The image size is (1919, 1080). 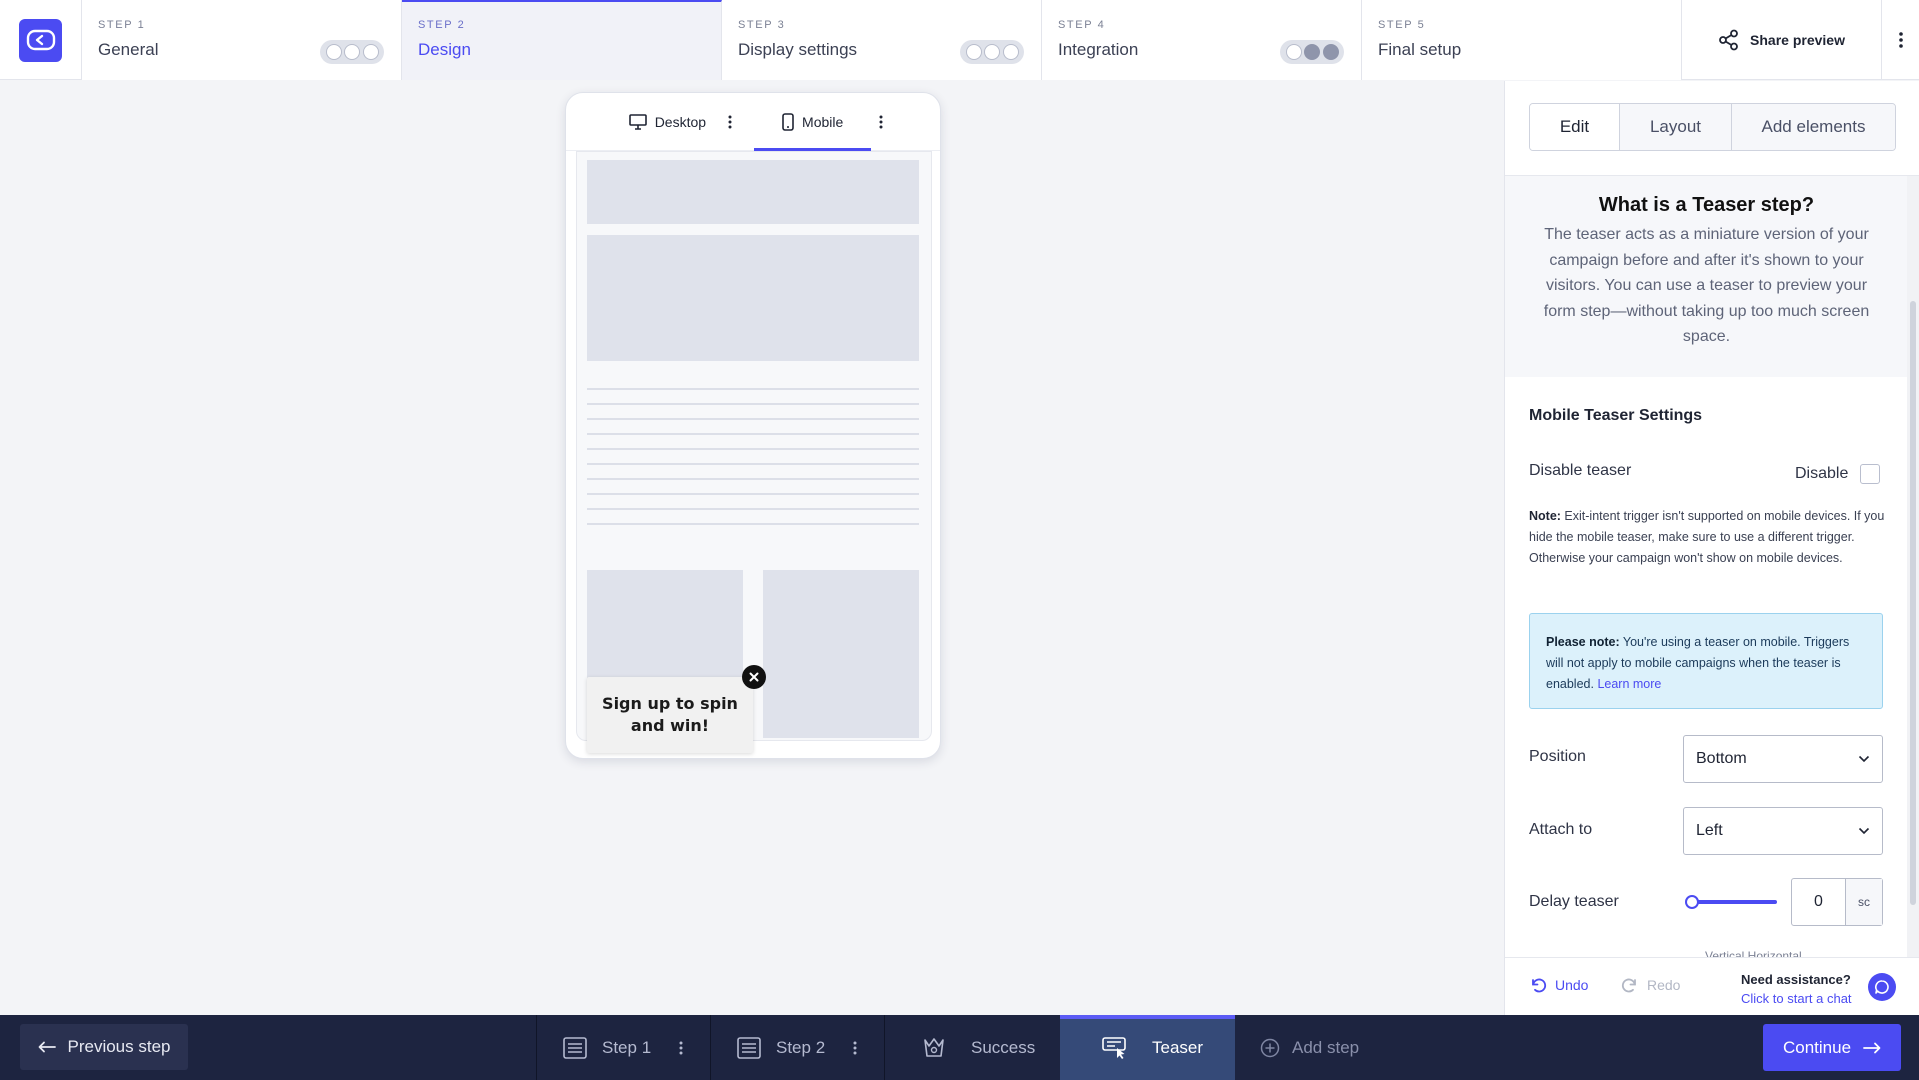 What do you see at coordinates (1583, 642) in the screenshot?
I see `callout-prefix: Please note:` at bounding box center [1583, 642].